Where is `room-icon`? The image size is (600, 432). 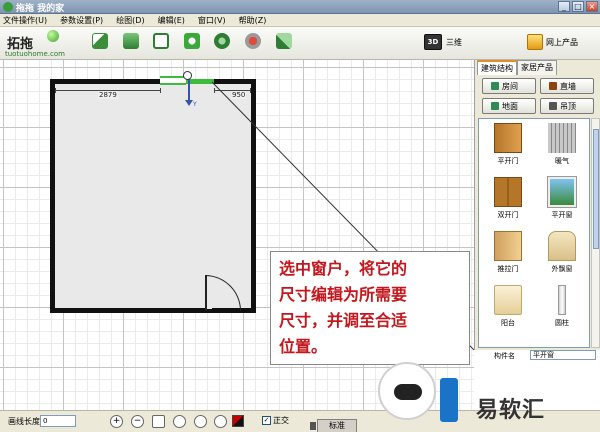 room-icon is located at coordinates (495, 86).